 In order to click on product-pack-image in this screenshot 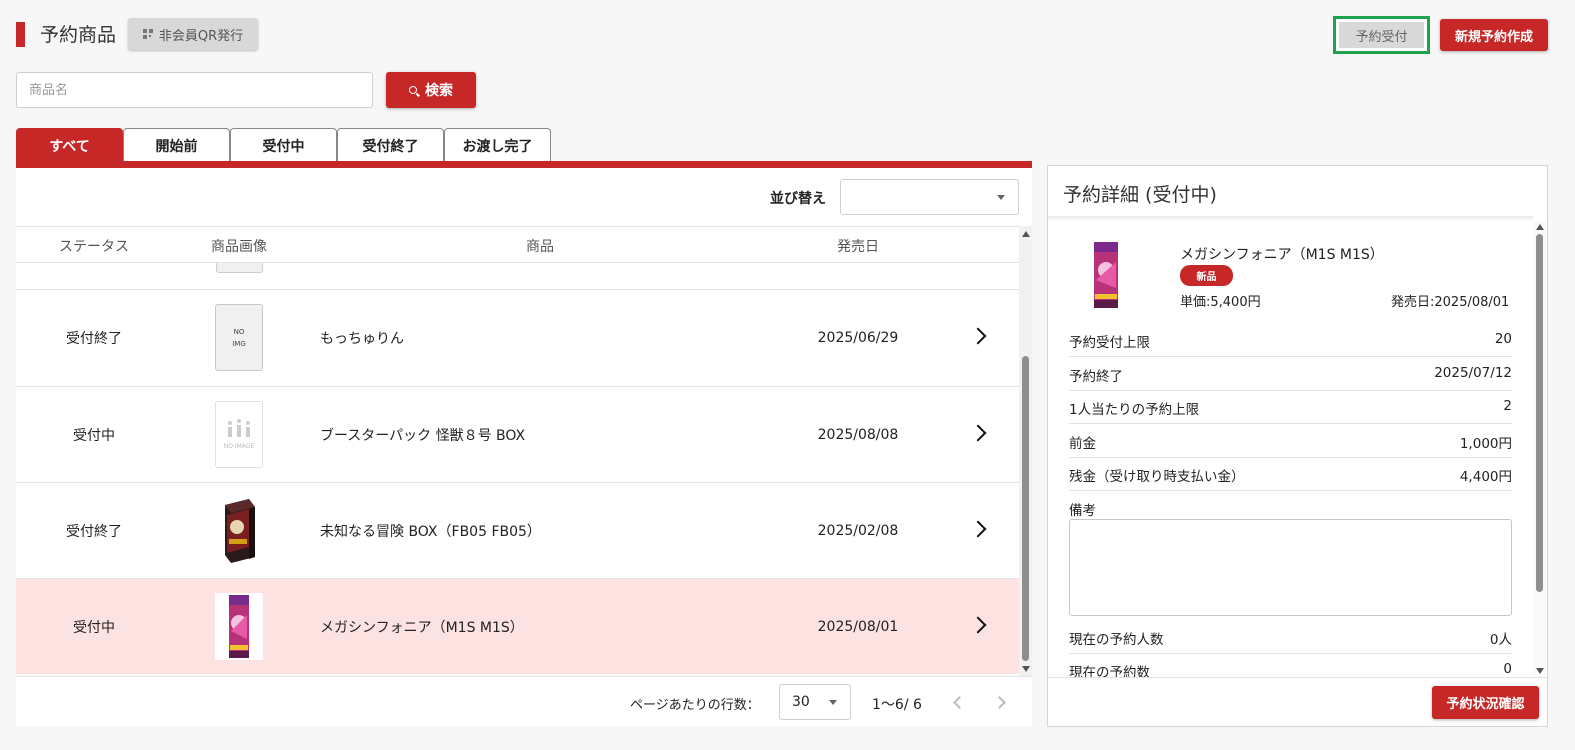, I will do `click(239, 626)`.